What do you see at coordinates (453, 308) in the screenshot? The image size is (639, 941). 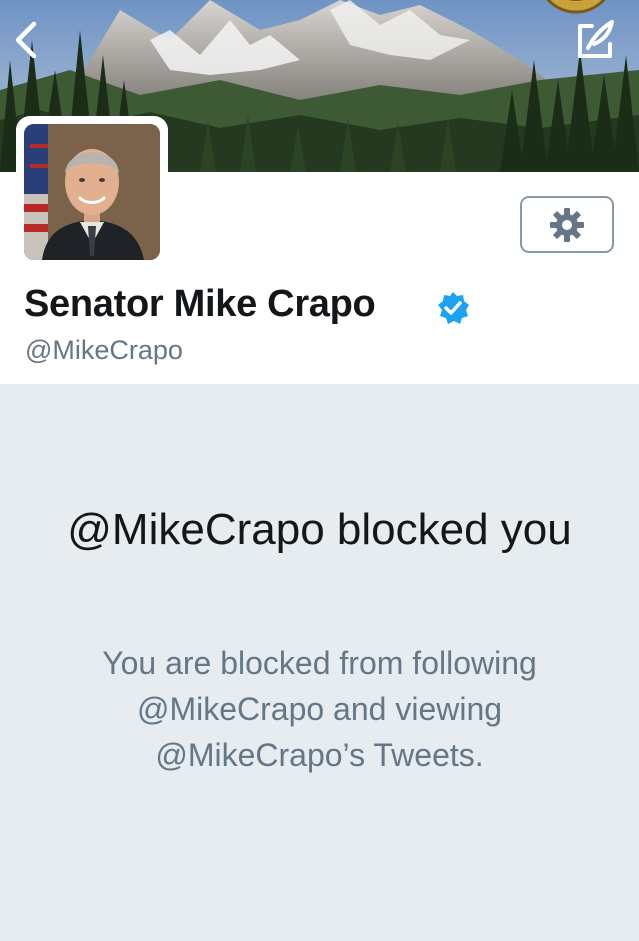 I see `verified-badge-icon` at bounding box center [453, 308].